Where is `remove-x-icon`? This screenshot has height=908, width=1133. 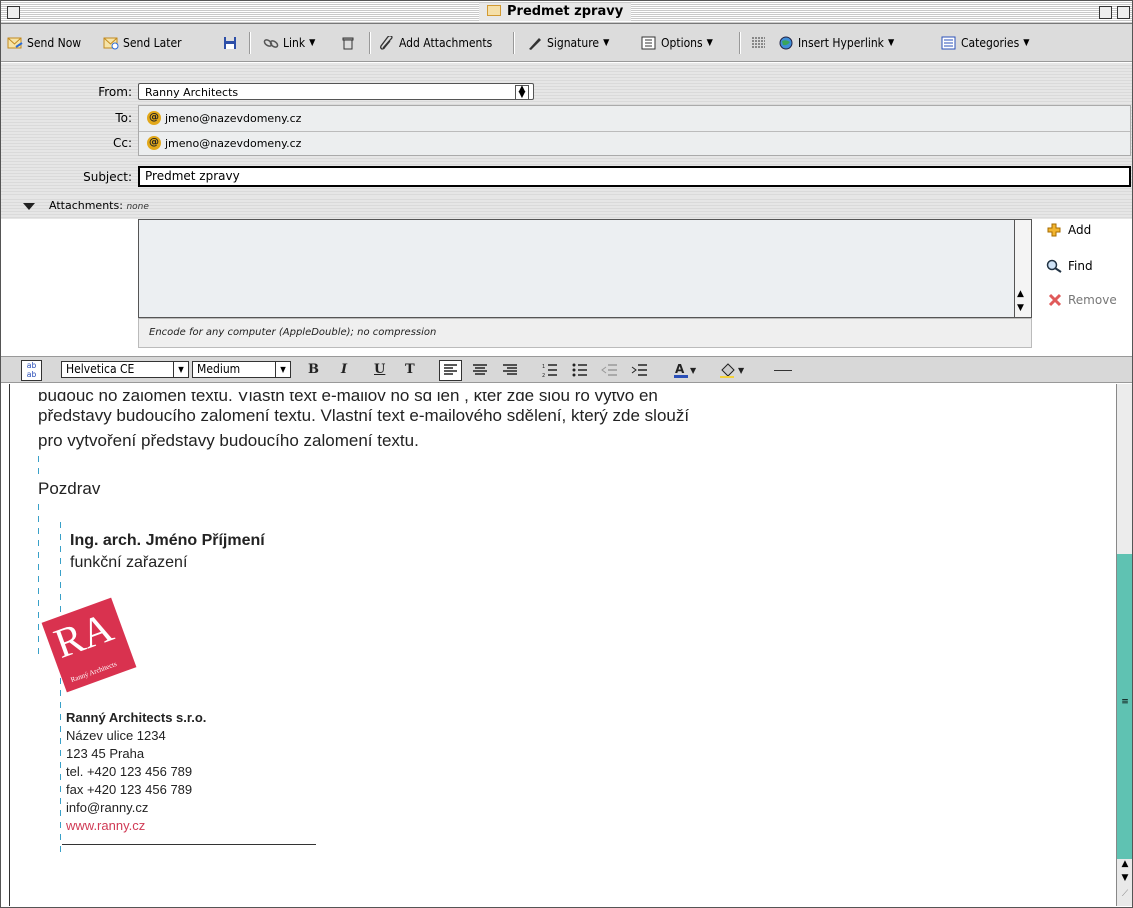 remove-x-icon is located at coordinates (1055, 300).